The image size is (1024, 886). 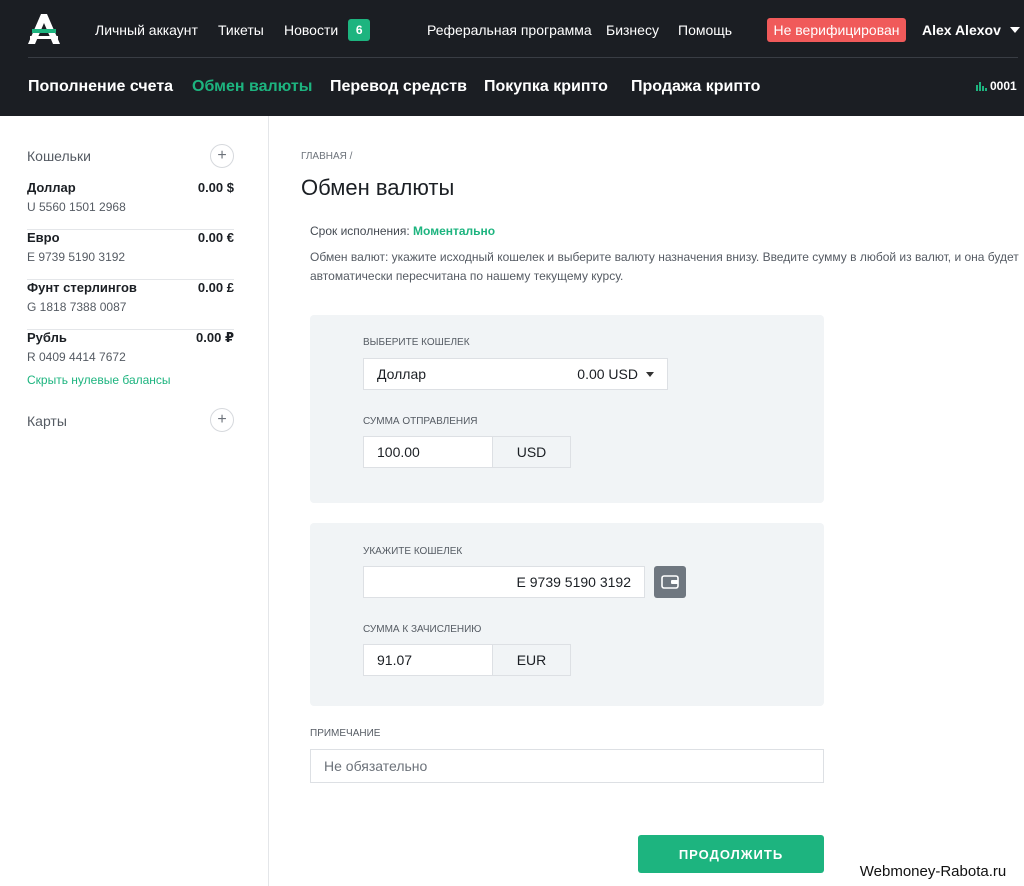 I want to click on news-count-badge: 6, so click(x=359, y=30).